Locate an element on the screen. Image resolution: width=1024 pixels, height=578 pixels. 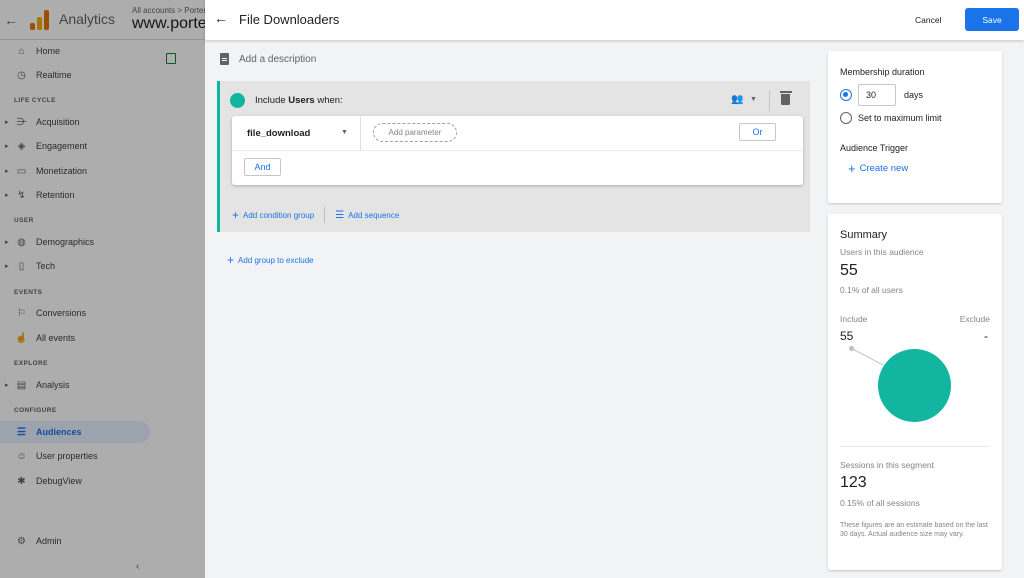
include-header: Include Users when: 👥 ▼ is located at coordinates (515, 99).